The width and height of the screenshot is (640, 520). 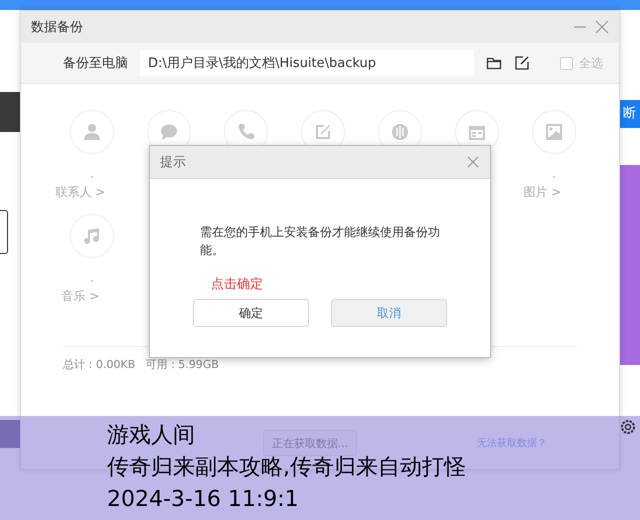 I want to click on caption-line: 游戏人间, so click(x=151, y=436).